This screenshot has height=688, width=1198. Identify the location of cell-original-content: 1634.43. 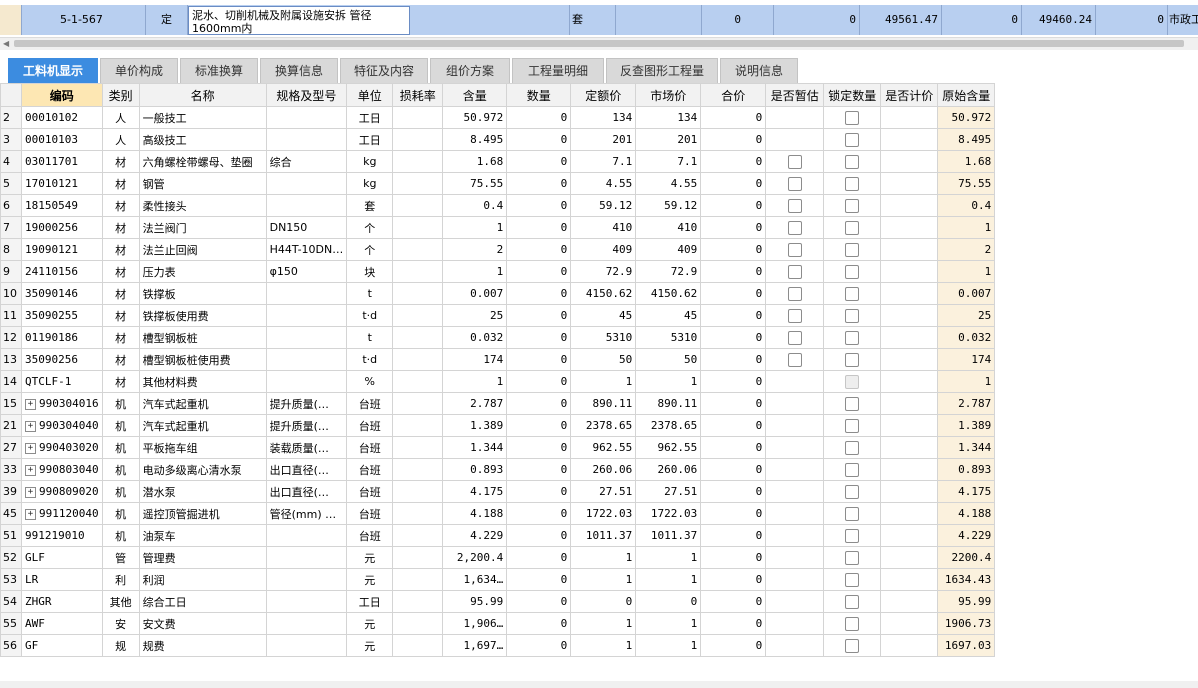
(966, 579).